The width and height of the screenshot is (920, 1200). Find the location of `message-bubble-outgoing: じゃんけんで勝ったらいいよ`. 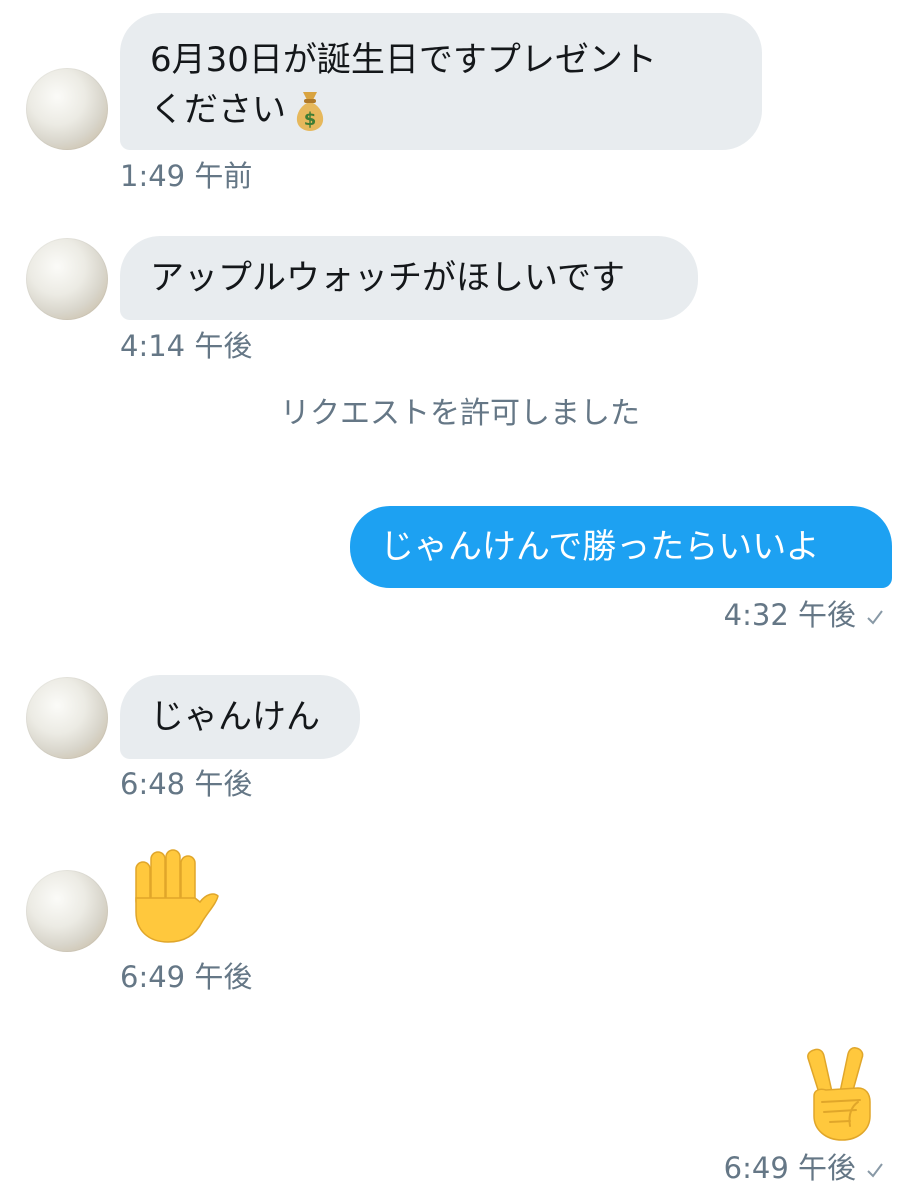

message-bubble-outgoing: じゃんけんで勝ったらいいよ is located at coordinates (621, 547).